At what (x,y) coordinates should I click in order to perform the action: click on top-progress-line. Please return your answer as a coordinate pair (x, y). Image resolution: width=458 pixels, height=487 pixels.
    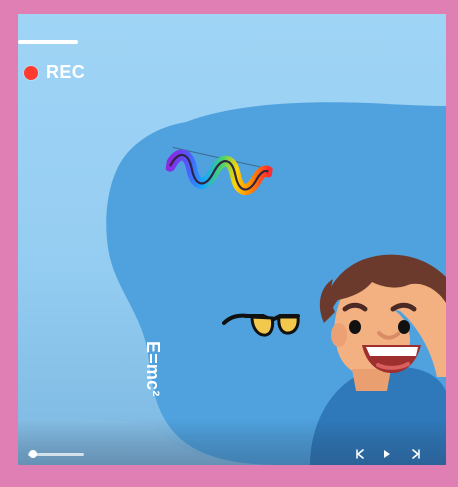
    Looking at the image, I should click on (48, 42).